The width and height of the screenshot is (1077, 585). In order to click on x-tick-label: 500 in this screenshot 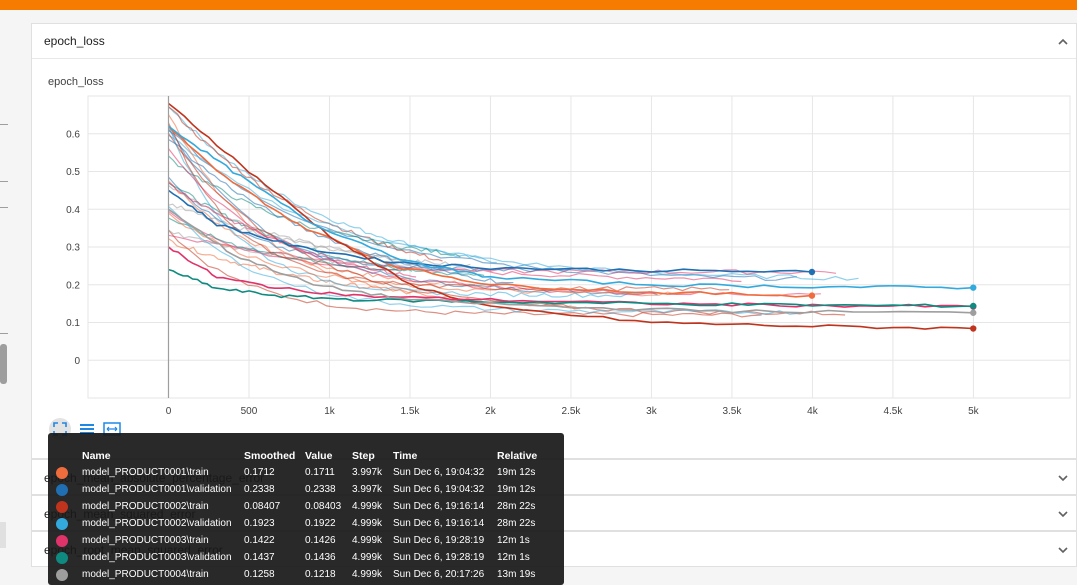, I will do `click(249, 411)`.